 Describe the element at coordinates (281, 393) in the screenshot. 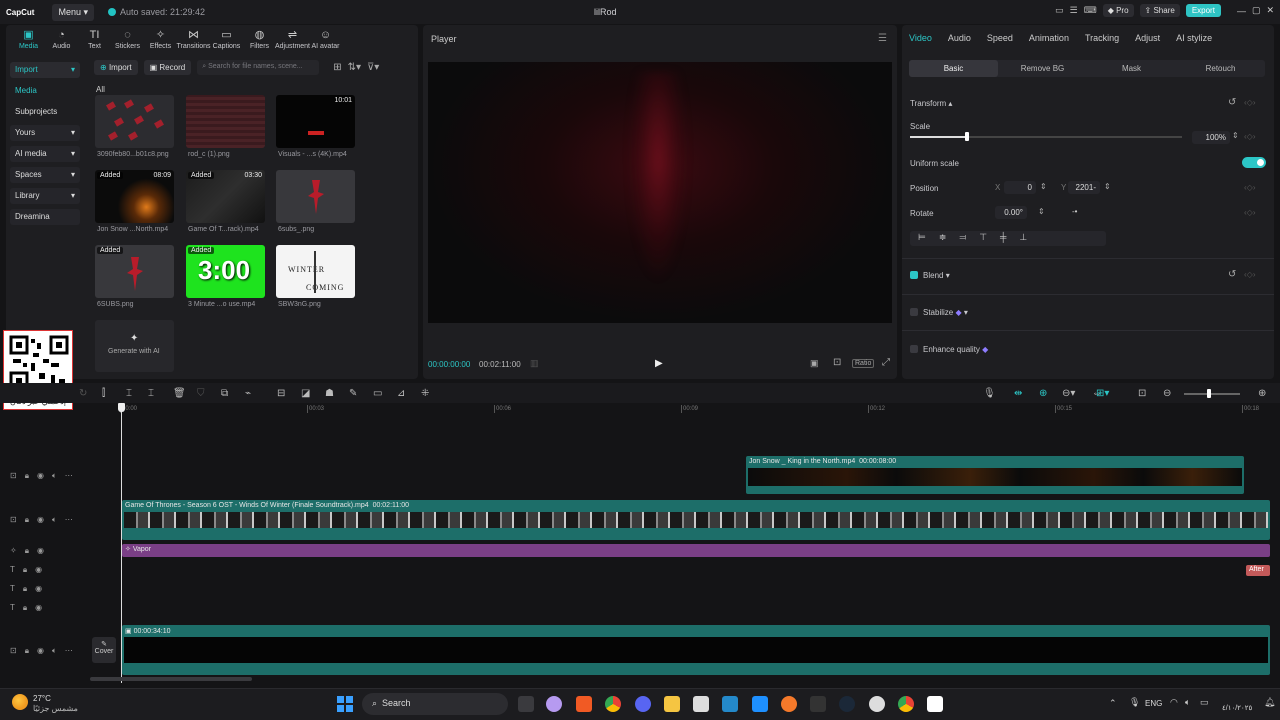

I see `freeze-icon: ⊟` at that location.